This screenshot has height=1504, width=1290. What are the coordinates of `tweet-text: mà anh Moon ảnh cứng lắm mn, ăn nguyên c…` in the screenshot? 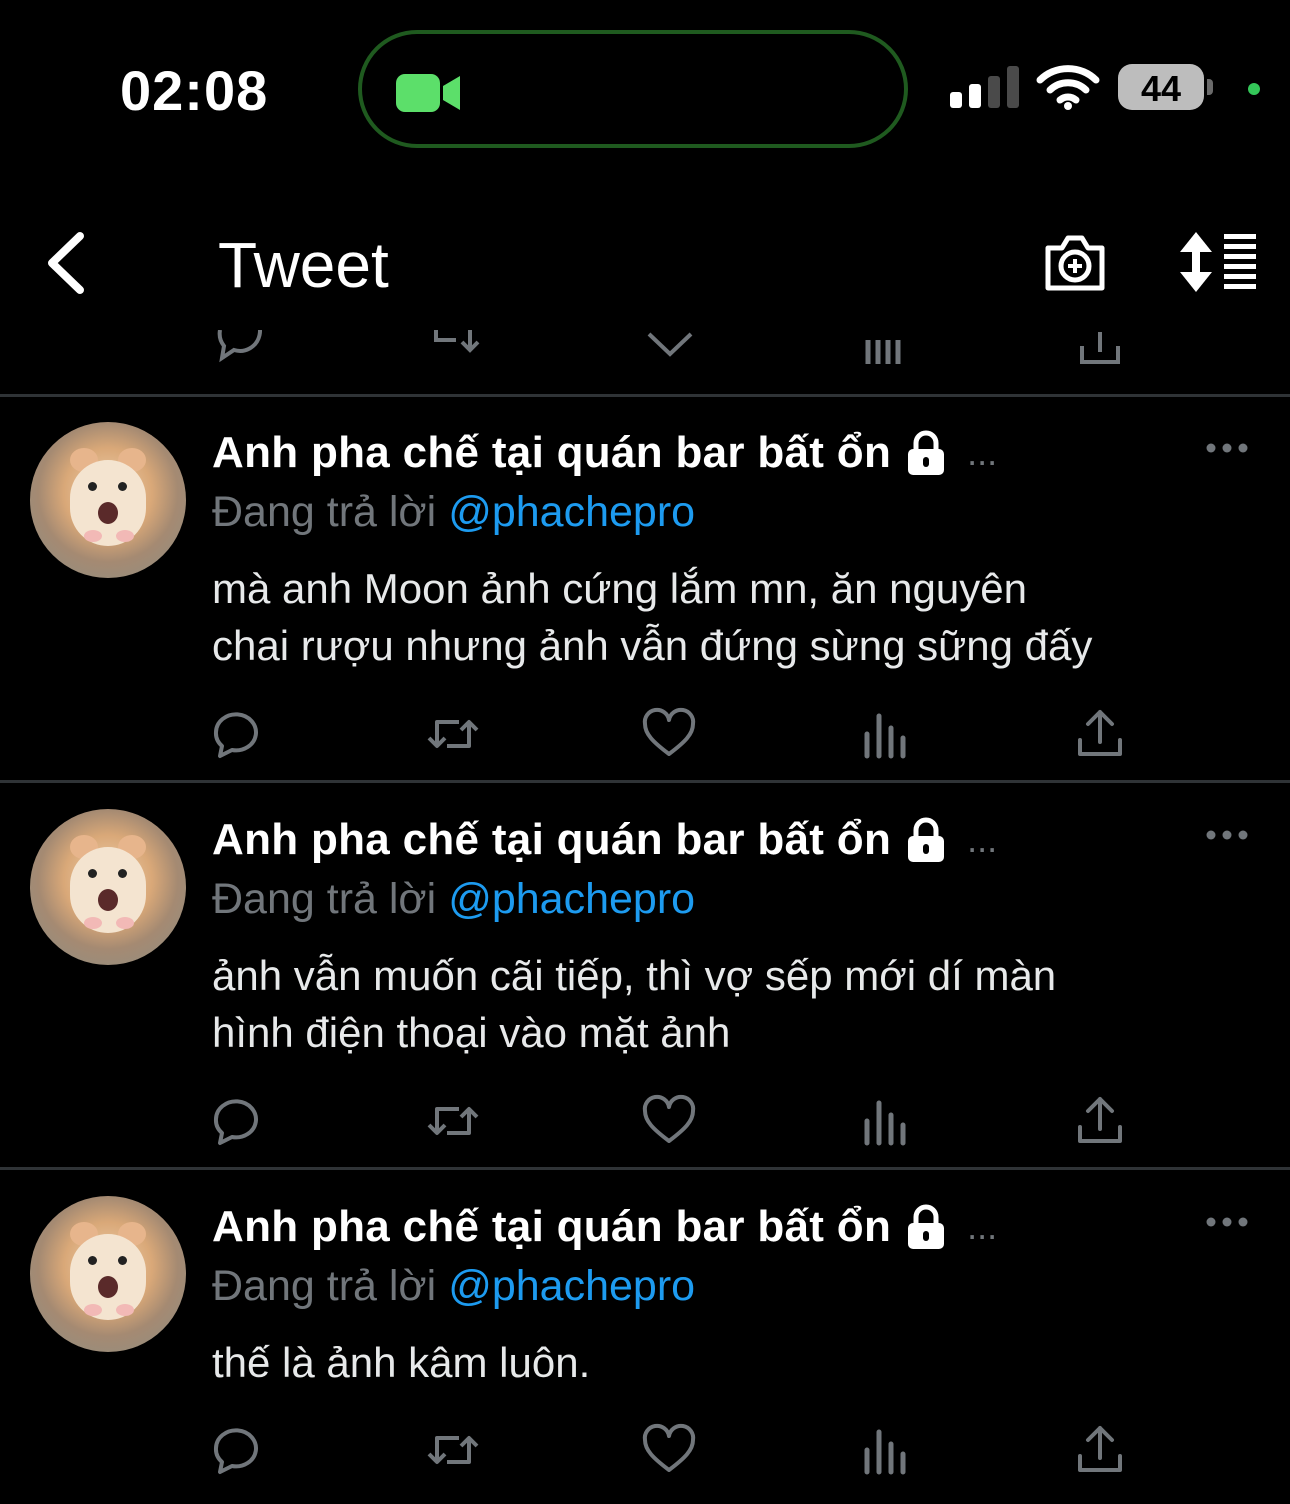 It's located at (732, 617).